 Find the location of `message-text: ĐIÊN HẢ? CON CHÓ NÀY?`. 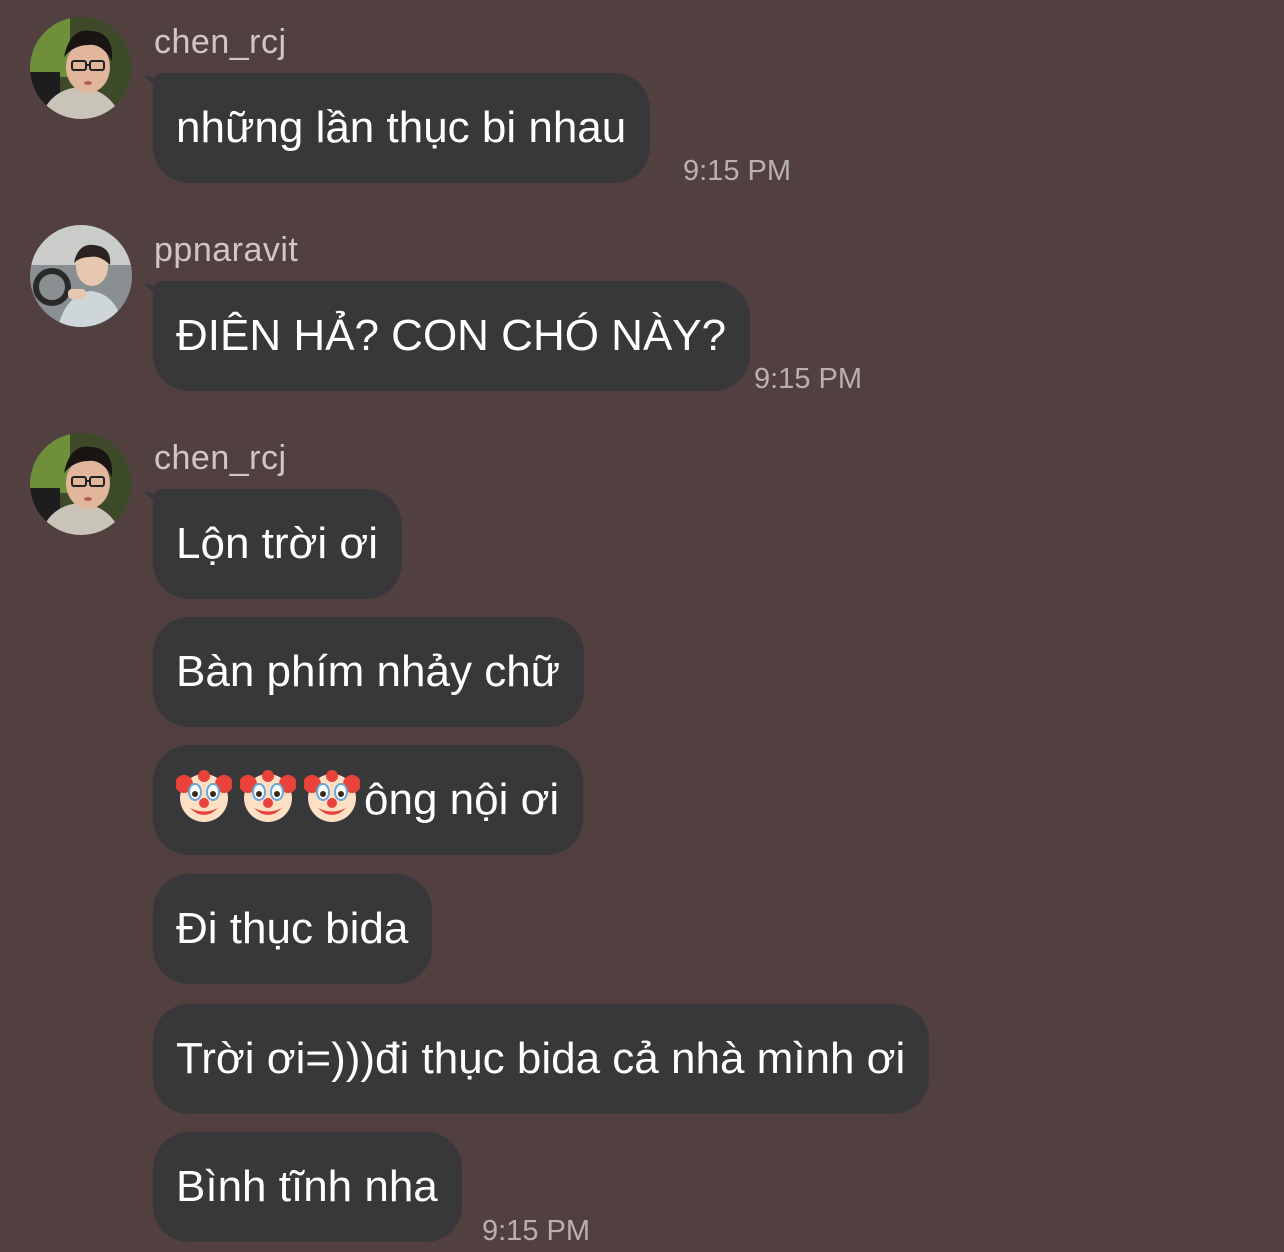

message-text: ĐIÊN HẢ? CON CHÓ NÀY? is located at coordinates (451, 335).